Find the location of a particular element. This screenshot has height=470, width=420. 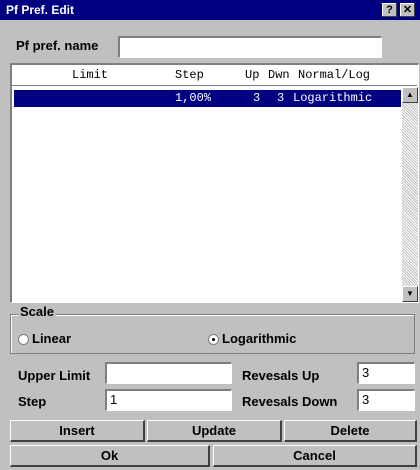

cell-dwn: 3 is located at coordinates (281, 98).